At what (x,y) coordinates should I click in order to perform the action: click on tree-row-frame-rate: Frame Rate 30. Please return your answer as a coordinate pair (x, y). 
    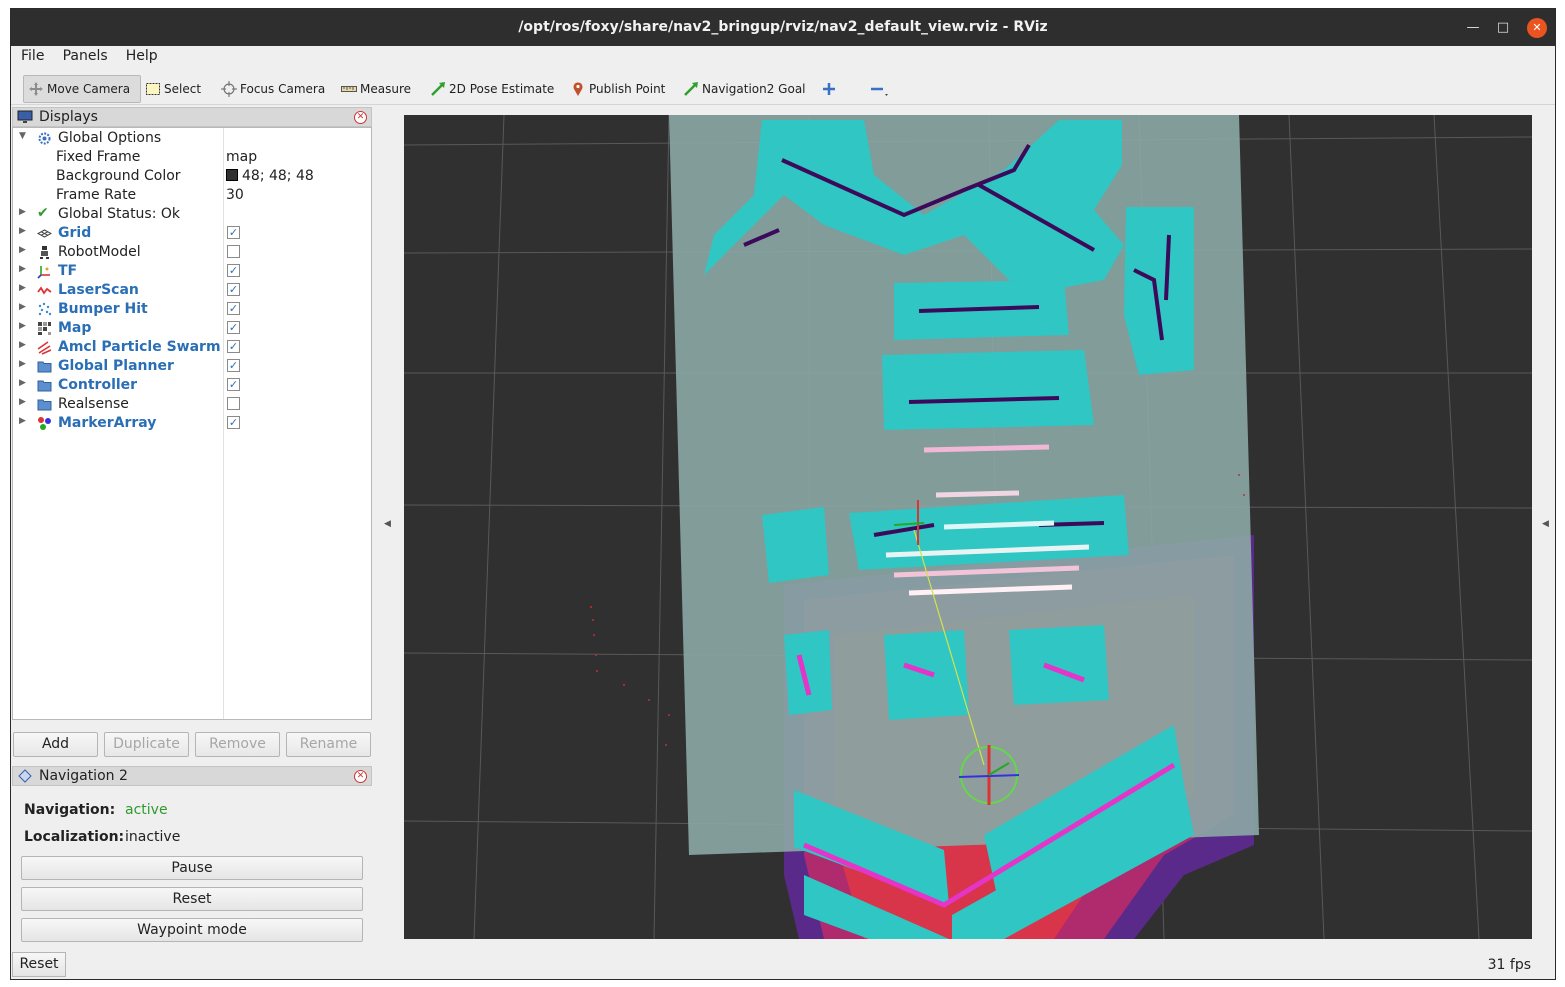
    Looking at the image, I should click on (192, 195).